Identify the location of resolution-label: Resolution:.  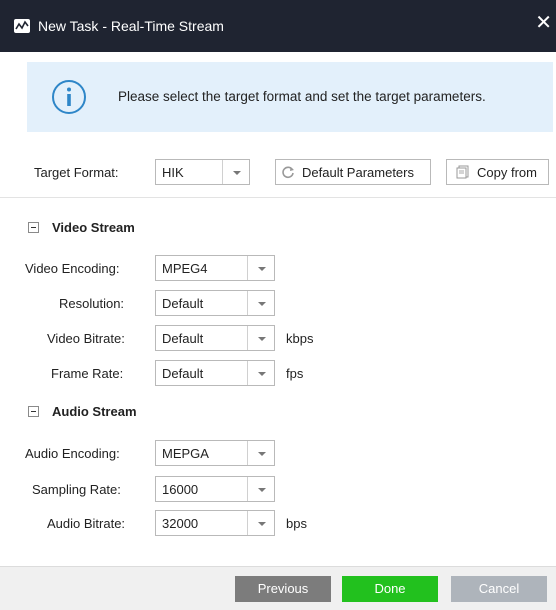
(92, 303).